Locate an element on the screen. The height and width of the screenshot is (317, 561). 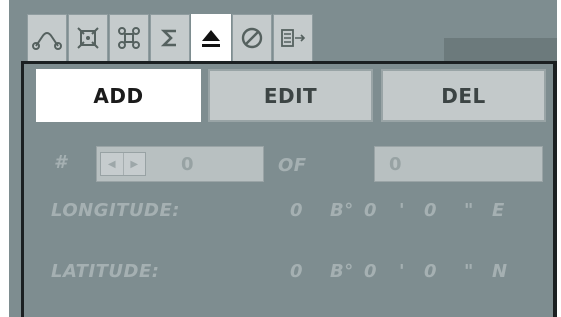
prev-arrow-icon: ◀ is located at coordinates (112, 164).